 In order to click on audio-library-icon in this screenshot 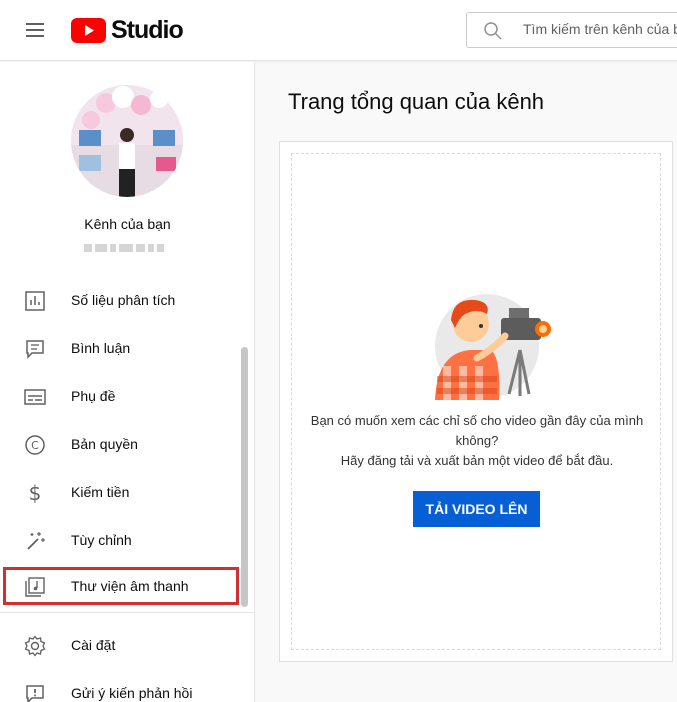, I will do `click(35, 587)`.